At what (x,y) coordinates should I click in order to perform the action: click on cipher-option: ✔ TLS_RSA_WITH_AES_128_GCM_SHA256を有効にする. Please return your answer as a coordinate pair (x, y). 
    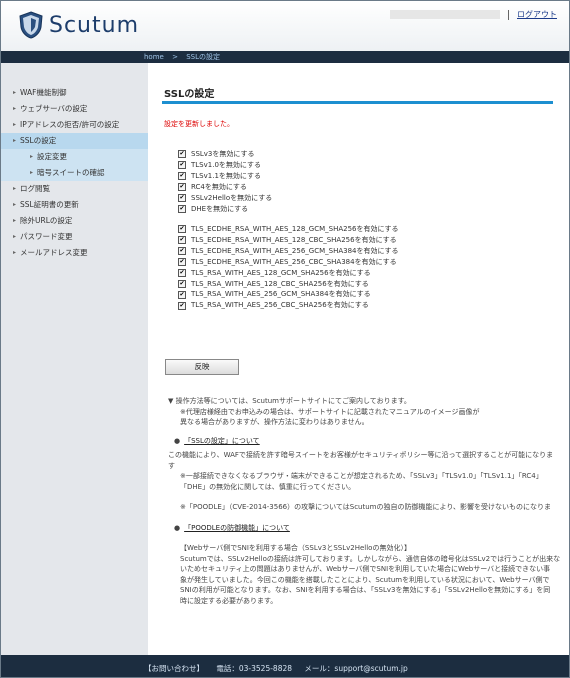
    Looking at the image, I should click on (288, 273).